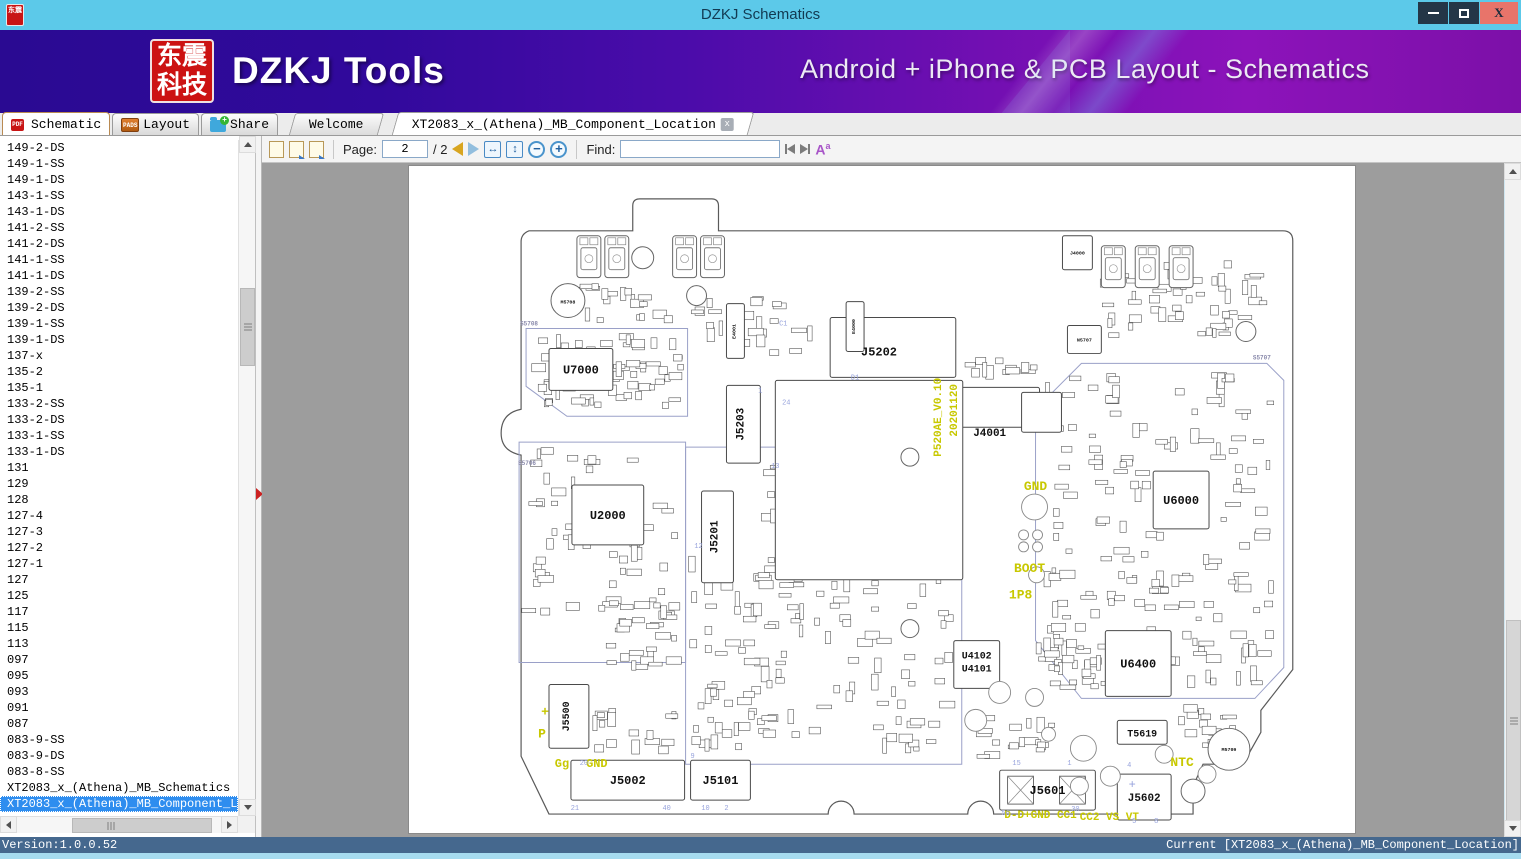  What do you see at coordinates (608, 516) in the screenshot?
I see `component-label: U2000` at bounding box center [608, 516].